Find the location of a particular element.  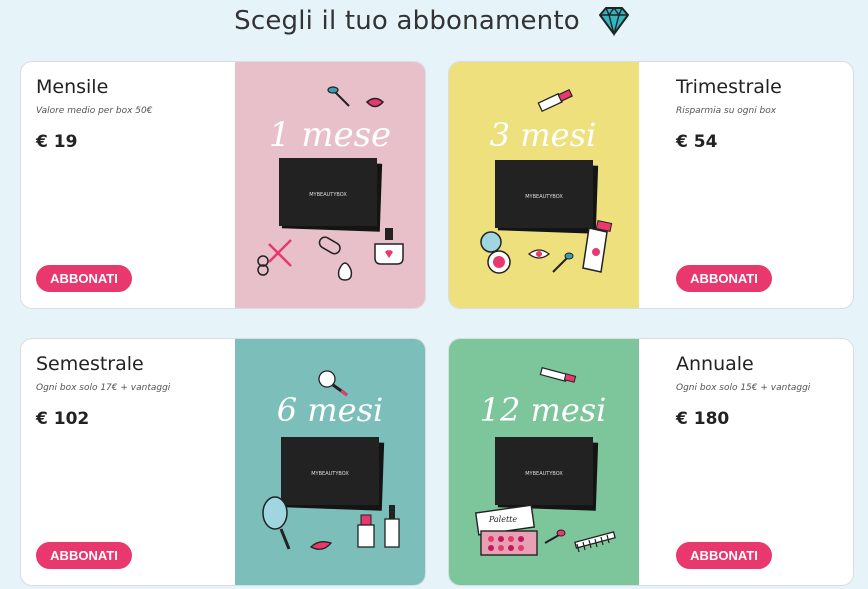

plan-price: € 19 is located at coordinates (57, 142).